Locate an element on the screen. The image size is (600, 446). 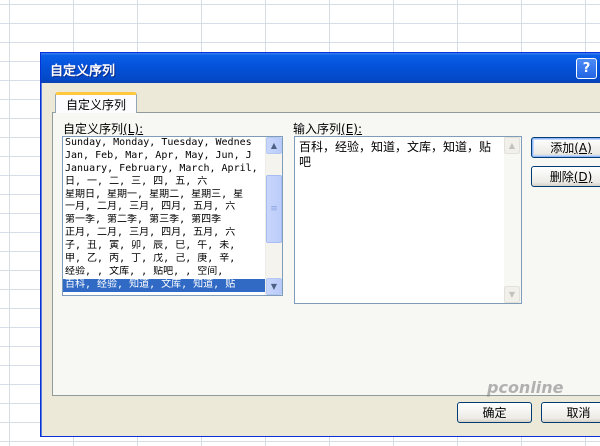
tab-custom-lists: 自定义序列 is located at coordinates (96, 102).